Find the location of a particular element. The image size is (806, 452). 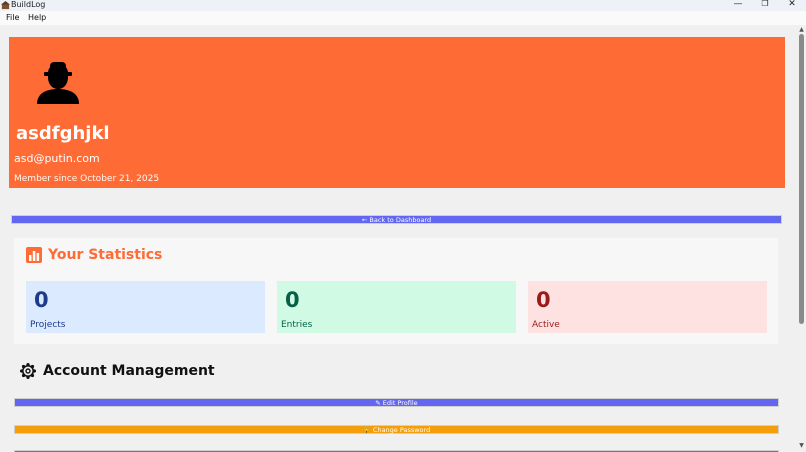

scrollbar-thumb is located at coordinates (801, 179).